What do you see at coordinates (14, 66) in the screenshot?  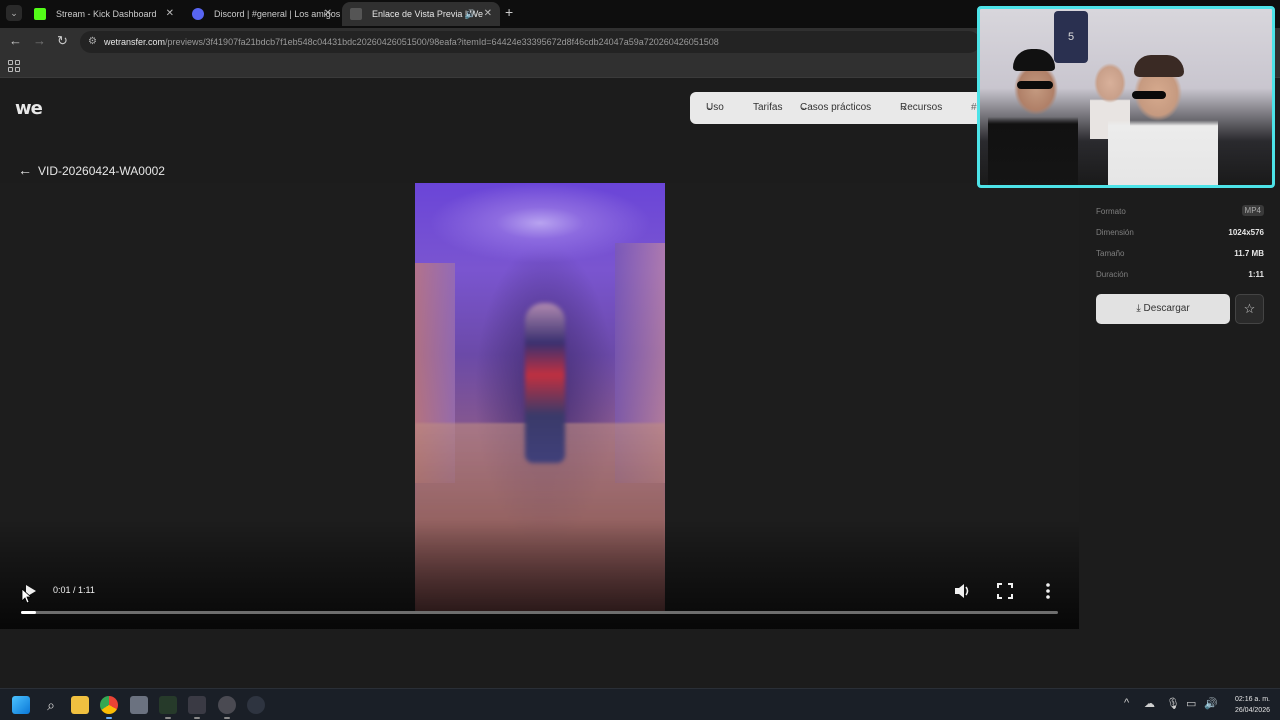 I see `apps-grid-icon` at bounding box center [14, 66].